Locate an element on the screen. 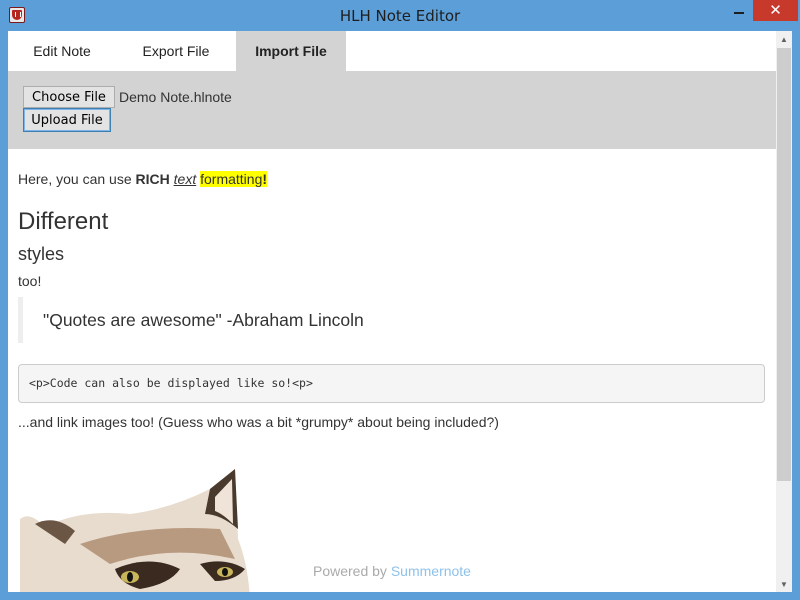  tab-import-file: Import File is located at coordinates (291, 51).